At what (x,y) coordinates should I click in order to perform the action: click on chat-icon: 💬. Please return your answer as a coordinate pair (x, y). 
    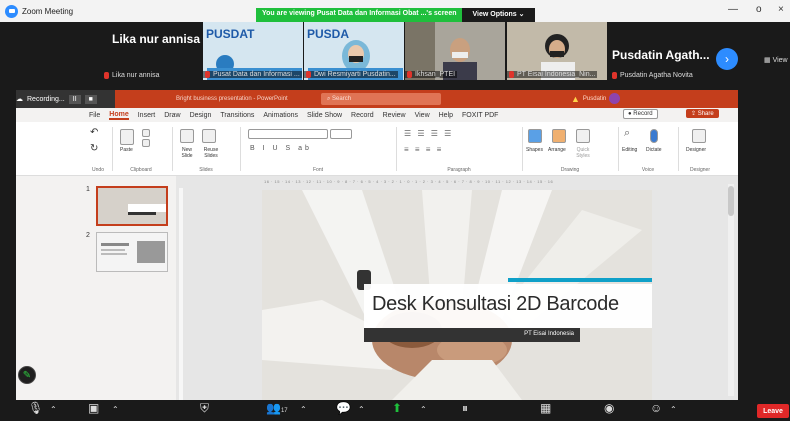
    Looking at the image, I should click on (343, 408).